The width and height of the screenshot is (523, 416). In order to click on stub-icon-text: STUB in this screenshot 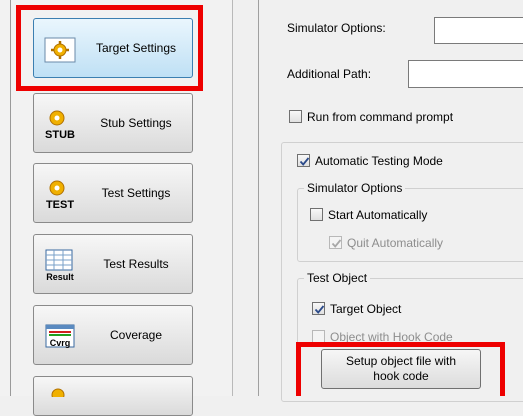, I will do `click(60, 135)`.